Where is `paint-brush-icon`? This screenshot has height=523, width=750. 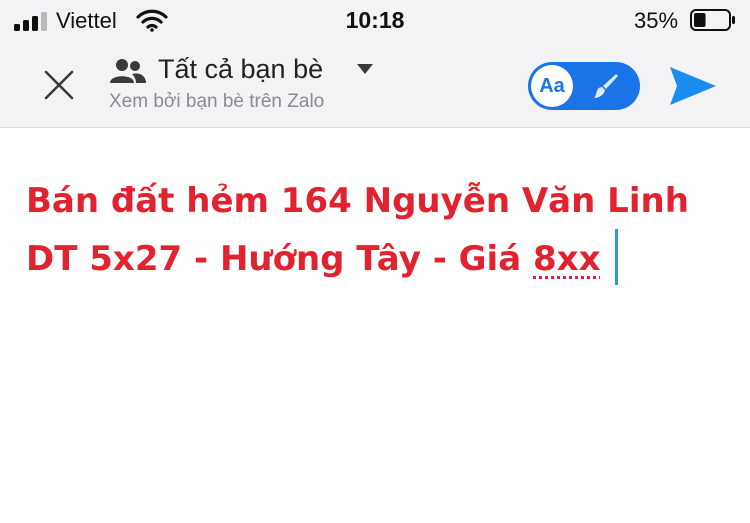 paint-brush-icon is located at coordinates (606, 86).